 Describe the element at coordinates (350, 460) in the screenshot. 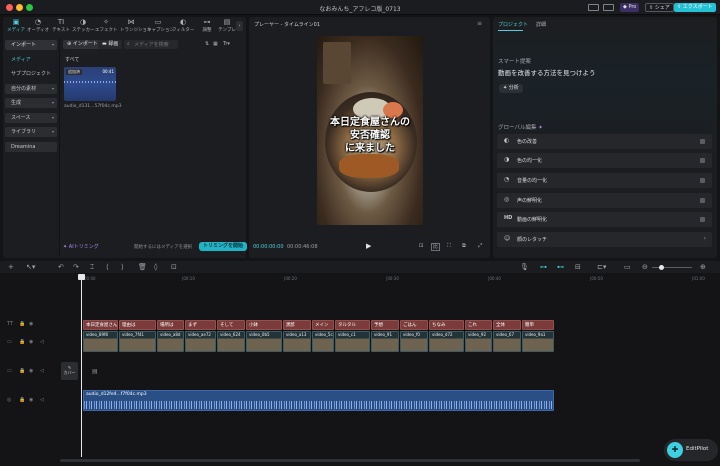

I see `horizontal-scrollbar` at that location.